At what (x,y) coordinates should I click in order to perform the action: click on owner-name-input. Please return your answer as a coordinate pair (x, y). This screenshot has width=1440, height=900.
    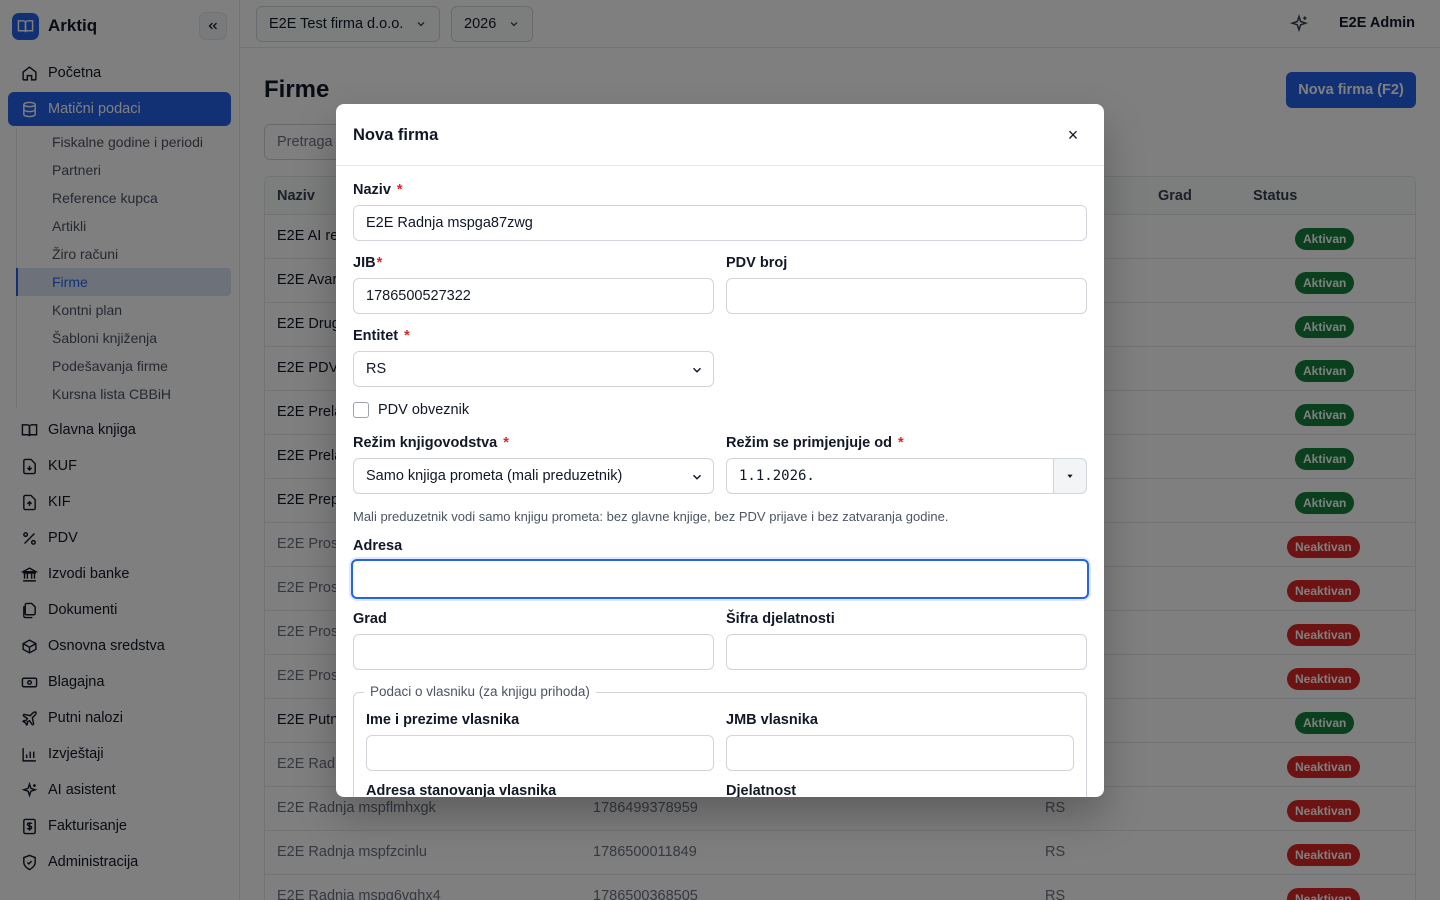
    Looking at the image, I should click on (540, 753).